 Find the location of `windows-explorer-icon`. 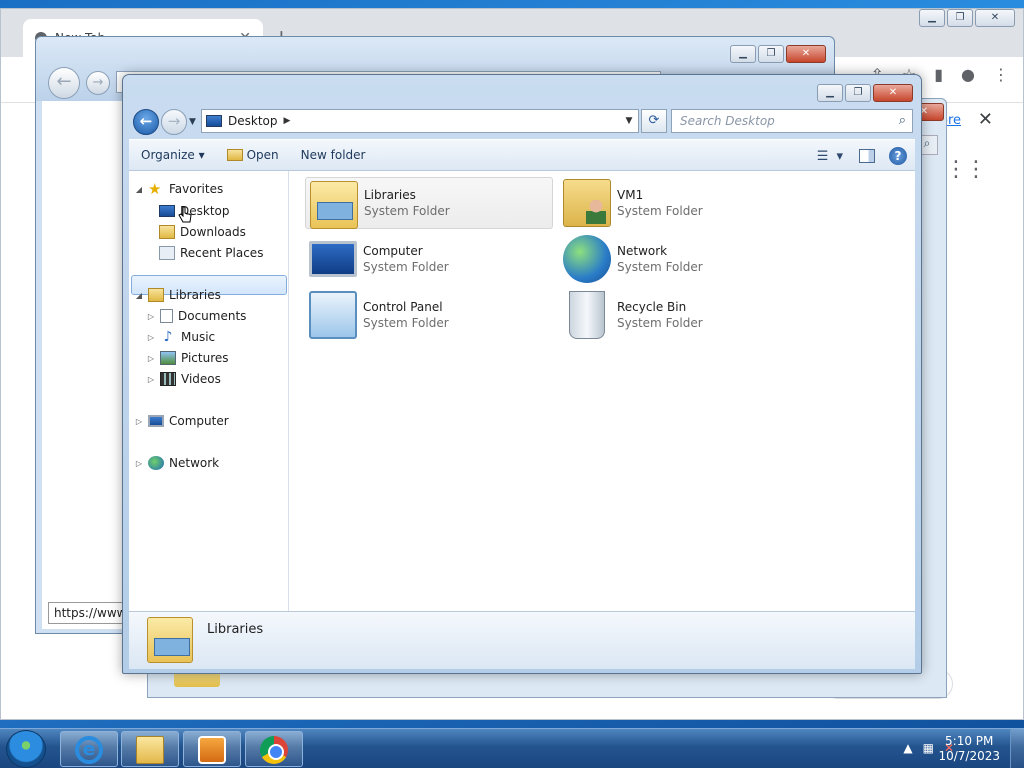

windows-explorer-icon is located at coordinates (150, 750).